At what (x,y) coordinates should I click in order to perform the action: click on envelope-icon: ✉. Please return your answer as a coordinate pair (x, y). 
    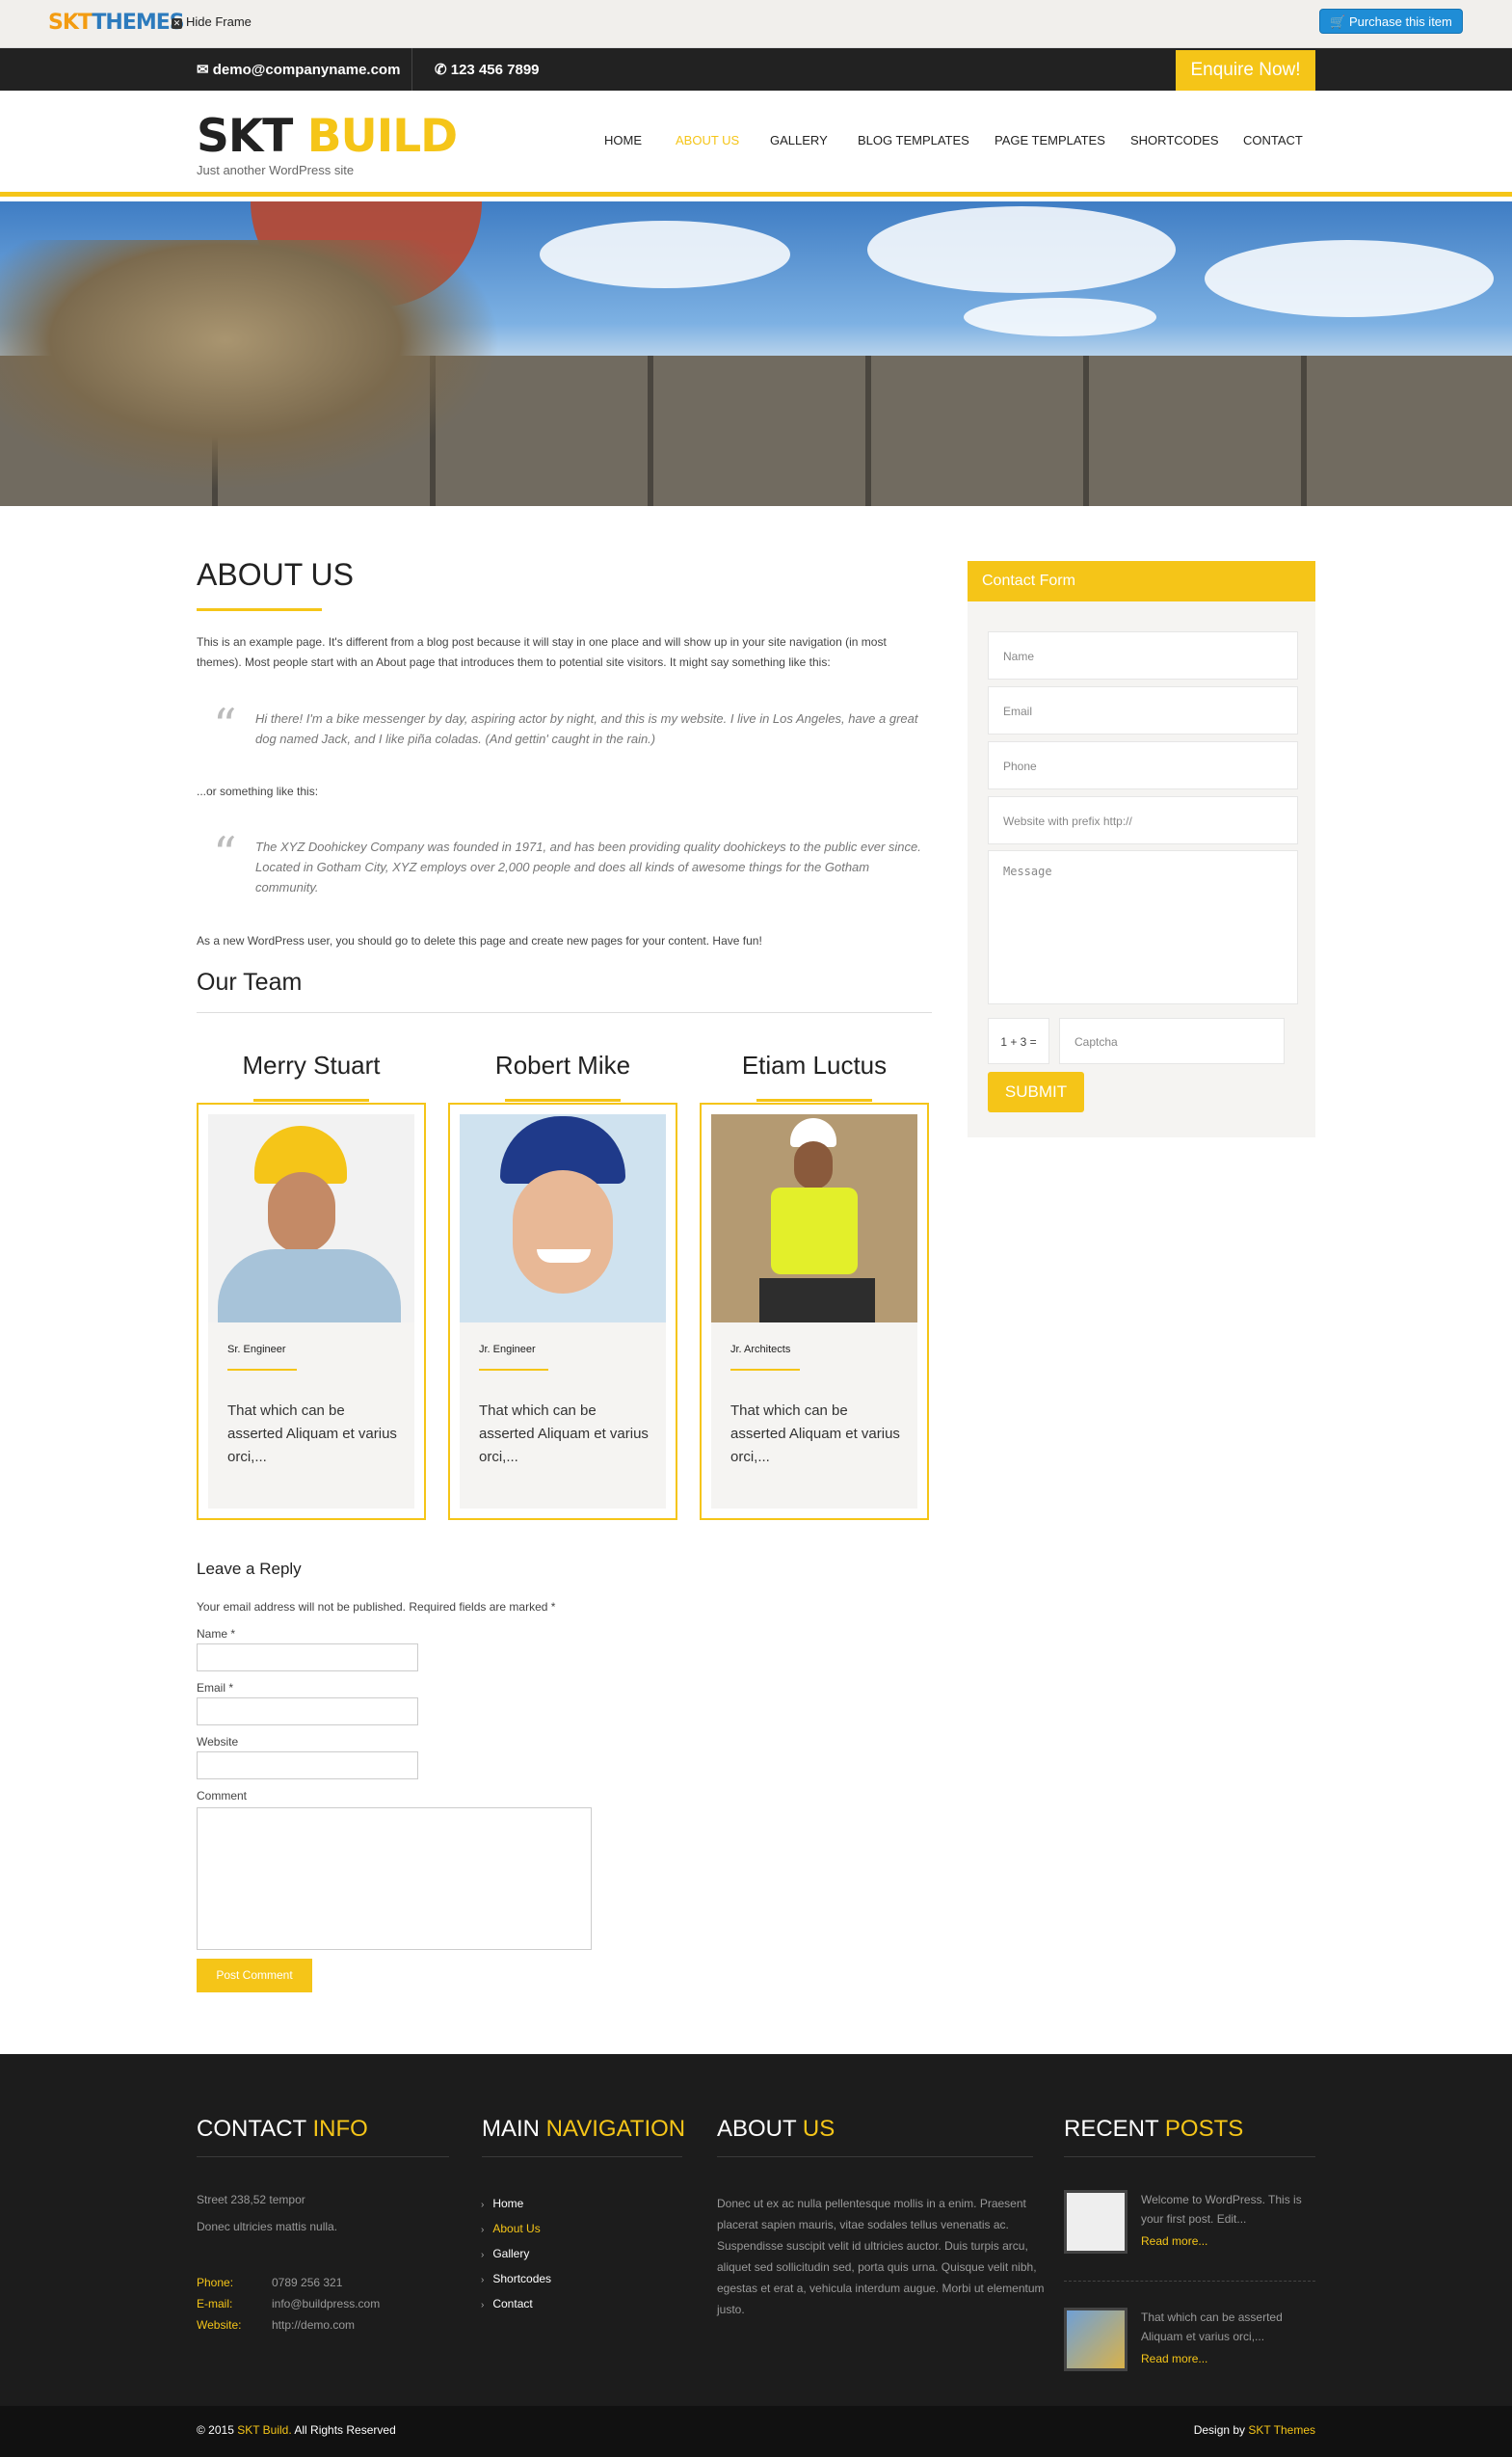
    Looking at the image, I should click on (205, 70).